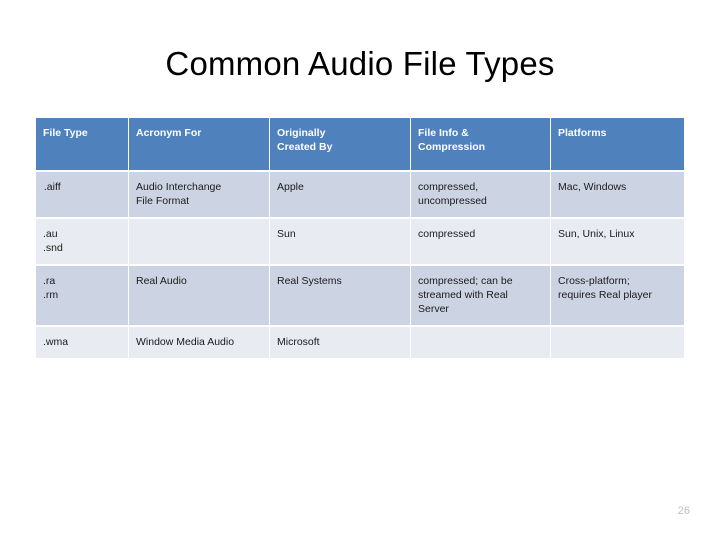  I want to click on cell-line: streamed with Real, so click(463, 295).